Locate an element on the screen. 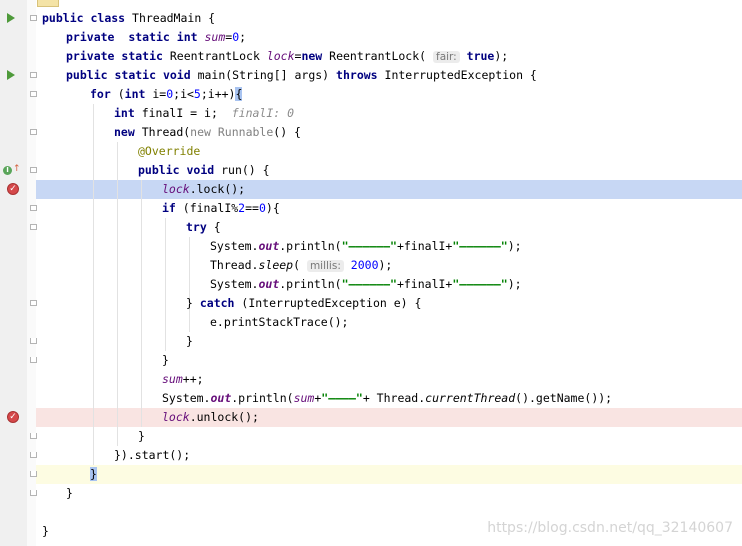 The height and width of the screenshot is (546, 742). code-token: sleep is located at coordinates (276, 265).